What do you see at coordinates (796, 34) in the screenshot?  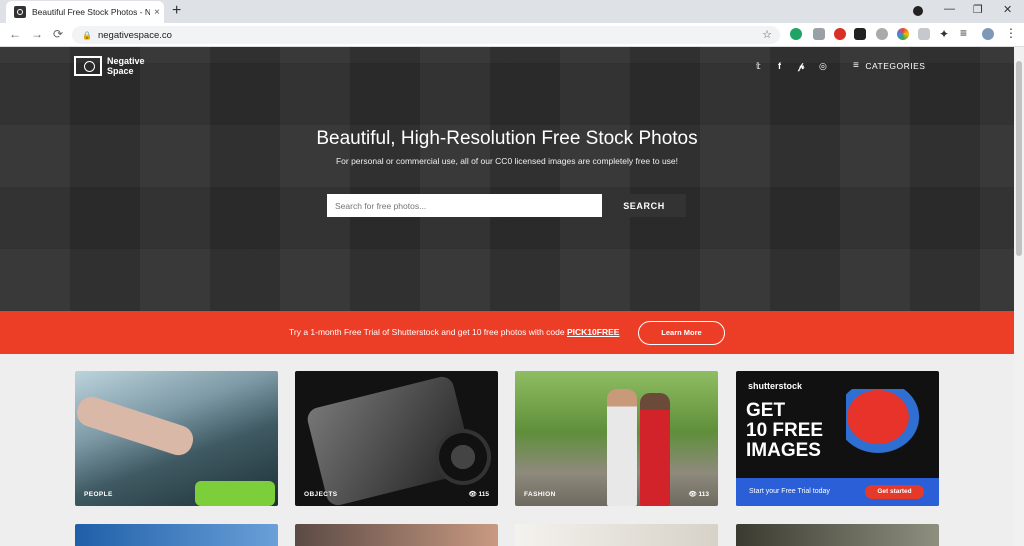 I see `grammarly-extension-icon` at bounding box center [796, 34].